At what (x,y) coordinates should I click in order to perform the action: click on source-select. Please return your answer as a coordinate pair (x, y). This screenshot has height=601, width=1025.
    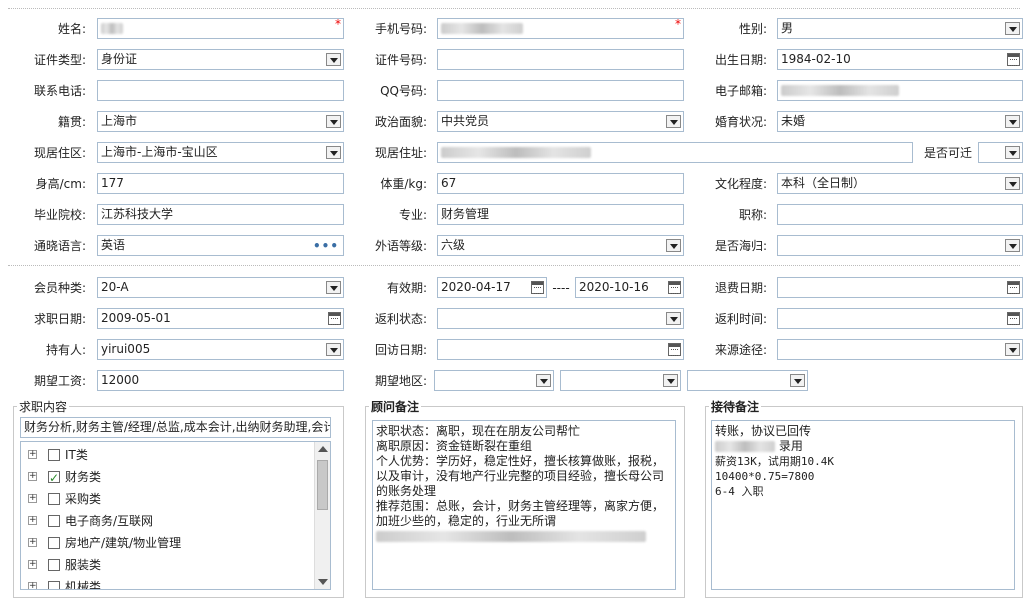
    Looking at the image, I should click on (900, 349).